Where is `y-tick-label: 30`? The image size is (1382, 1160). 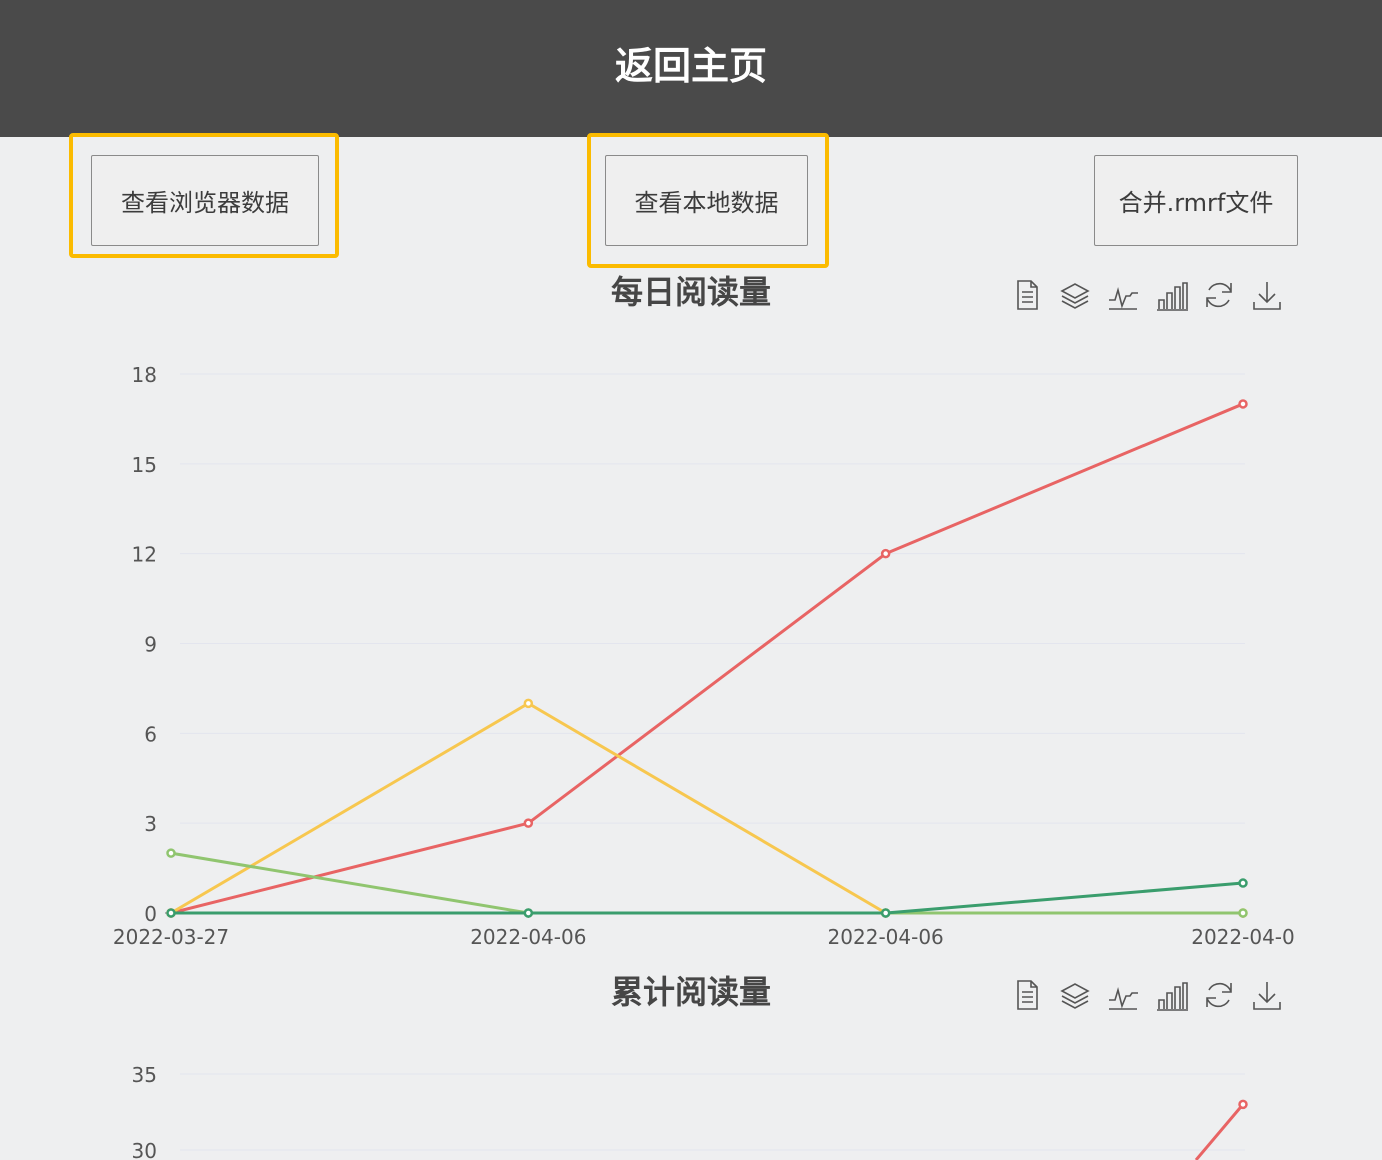 y-tick-label: 30 is located at coordinates (144, 1149).